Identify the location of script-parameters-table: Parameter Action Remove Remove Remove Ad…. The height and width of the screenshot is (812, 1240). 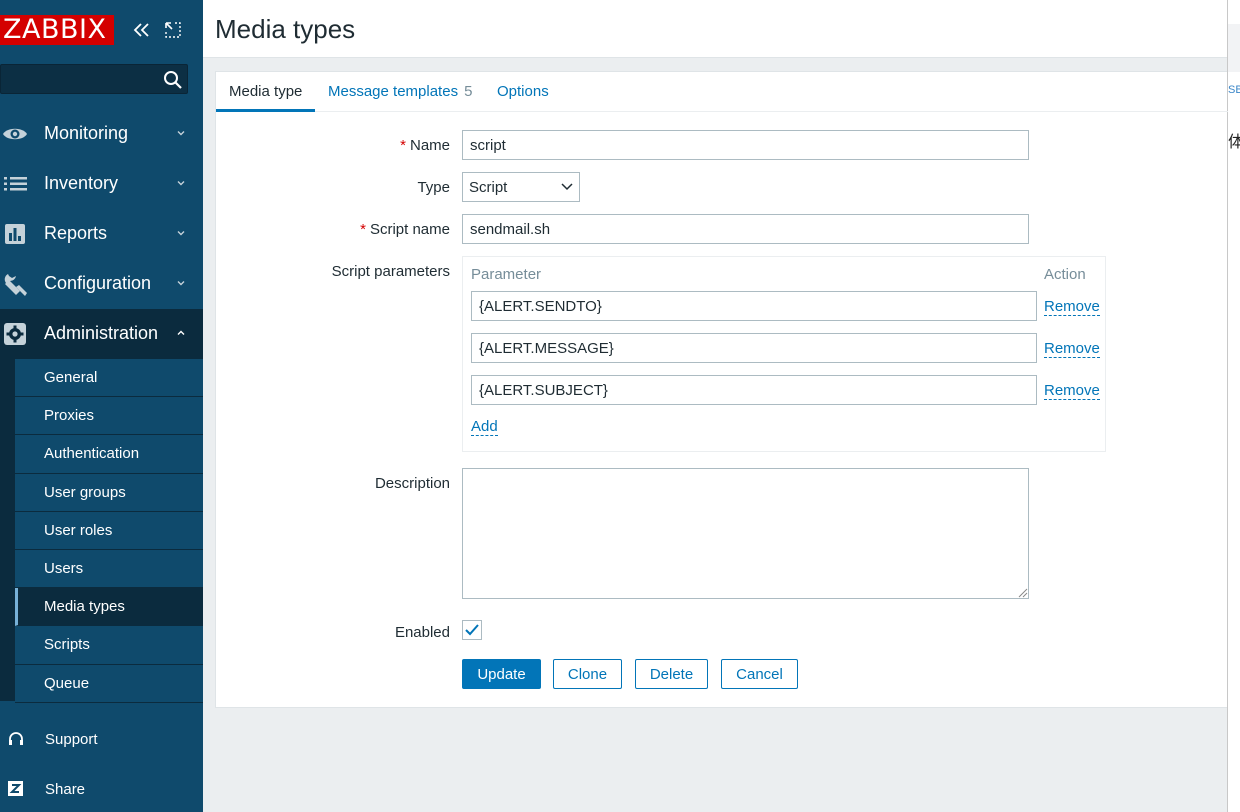
(784, 354).